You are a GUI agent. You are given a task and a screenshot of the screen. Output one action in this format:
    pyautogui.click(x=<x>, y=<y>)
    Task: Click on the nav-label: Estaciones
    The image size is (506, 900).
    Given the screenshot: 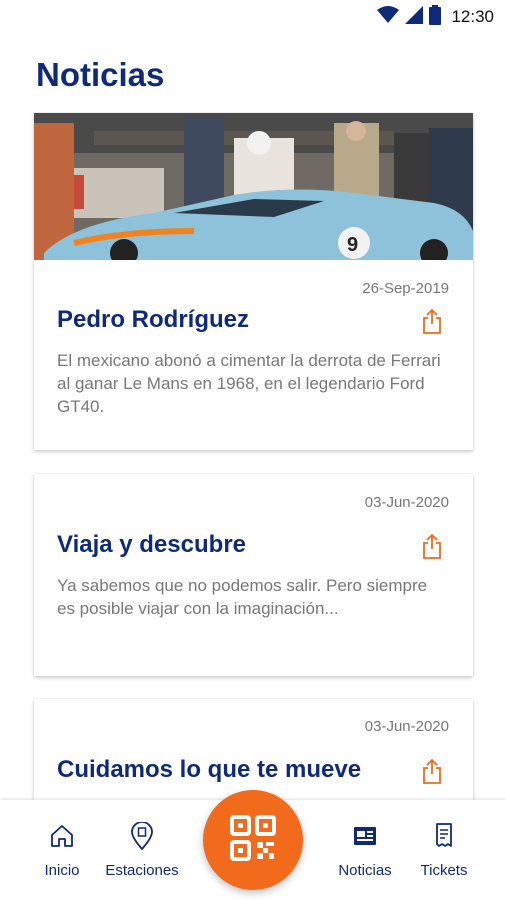 What is the action you would take?
    pyautogui.click(x=142, y=870)
    